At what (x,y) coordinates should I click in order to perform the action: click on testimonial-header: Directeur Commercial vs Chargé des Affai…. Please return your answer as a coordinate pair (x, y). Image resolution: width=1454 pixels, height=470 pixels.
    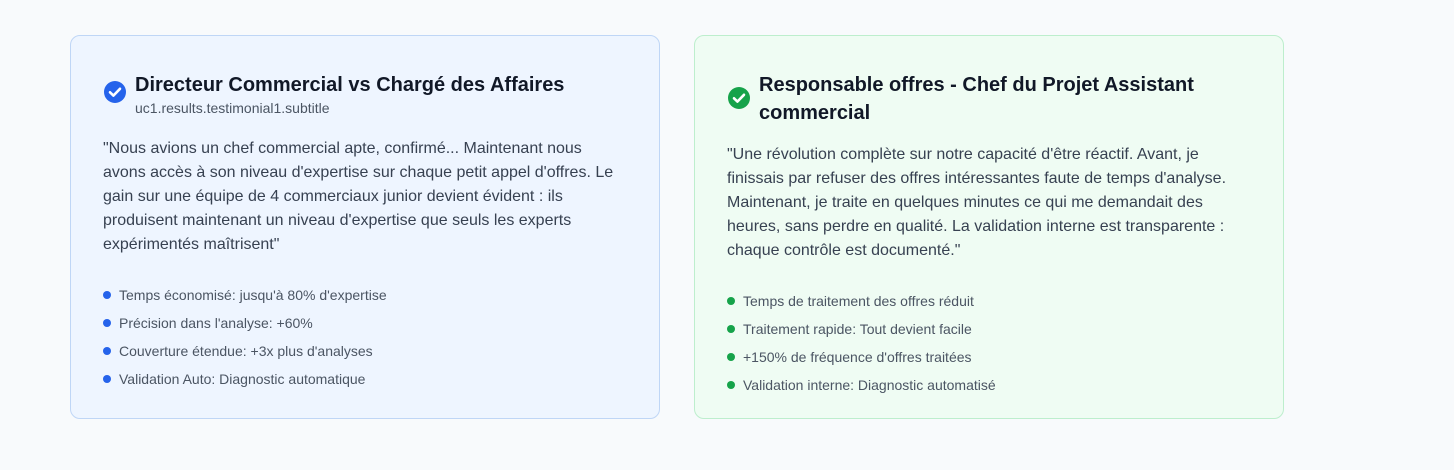
    Looking at the image, I should click on (365, 94).